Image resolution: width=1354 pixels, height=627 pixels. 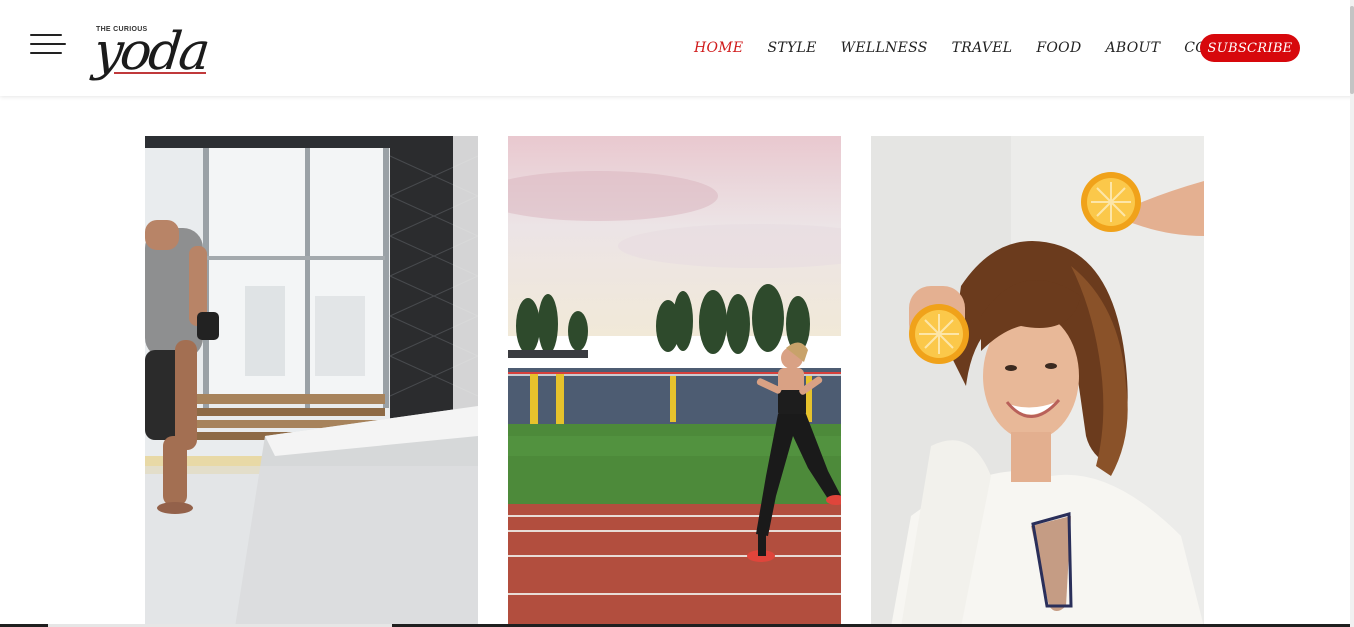 What do you see at coordinates (160, 73) in the screenshot?
I see `logo-underline` at bounding box center [160, 73].